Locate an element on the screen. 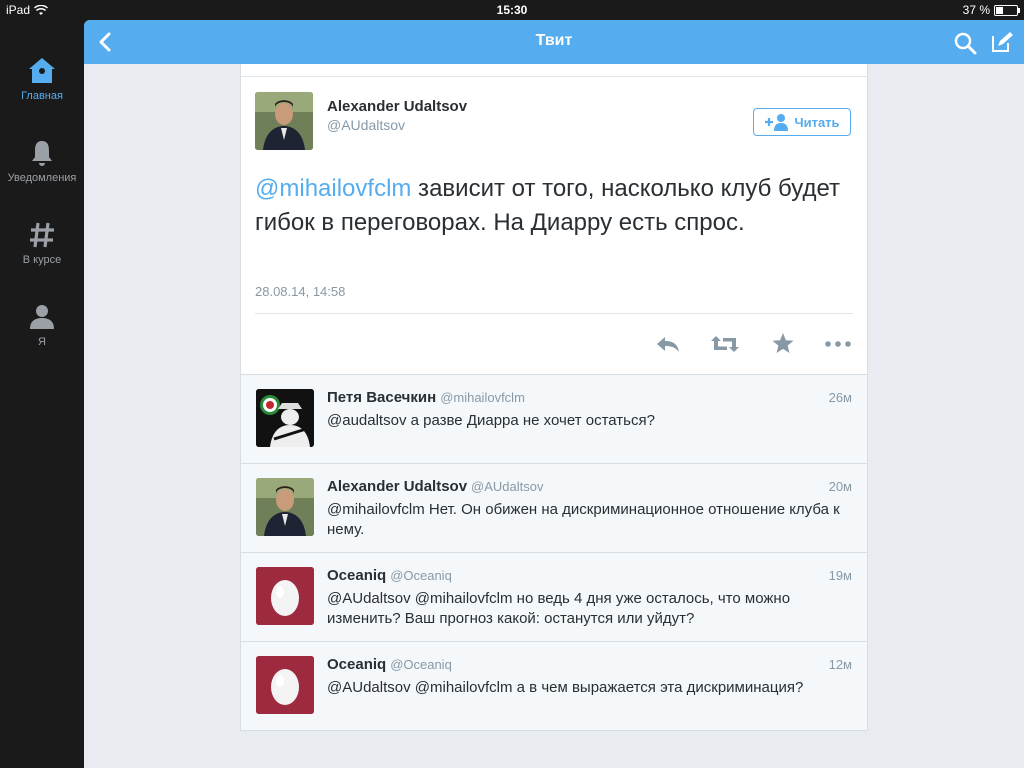 This screenshot has height=768, width=1024. home-icon is located at coordinates (42, 70).